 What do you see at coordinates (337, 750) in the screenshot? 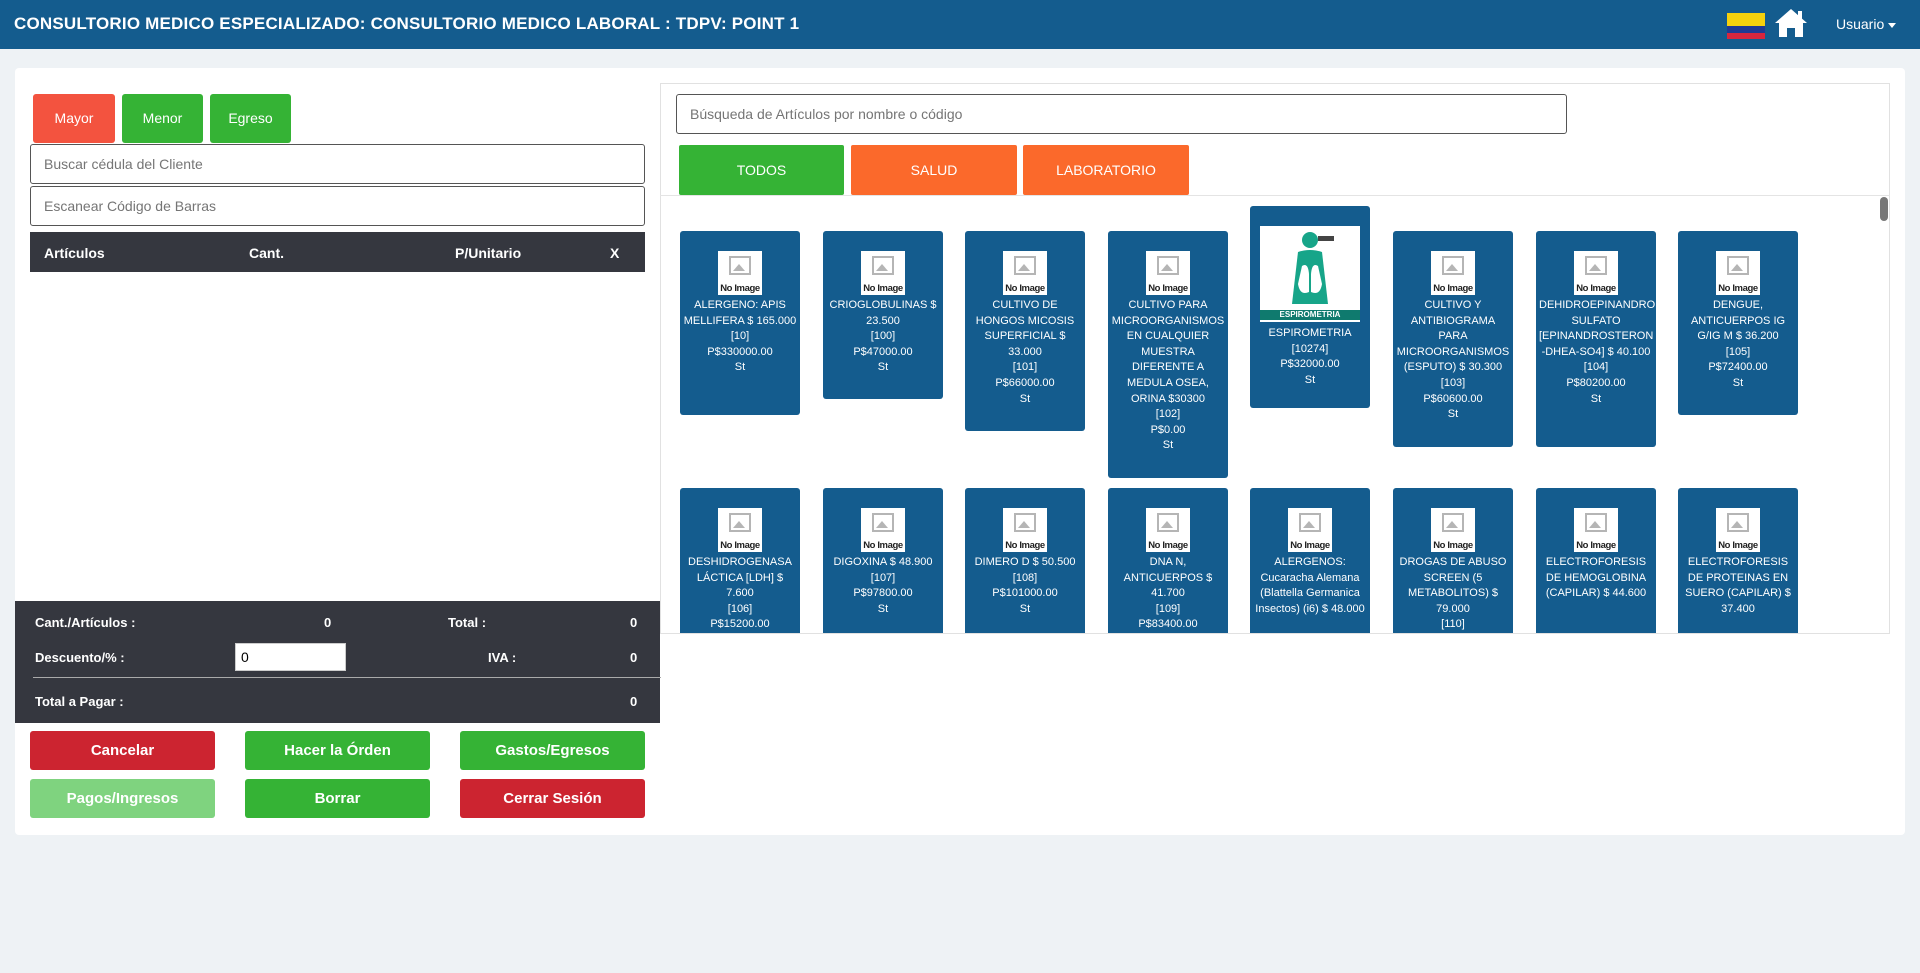
I see `place-order-button: Hacer la Órden` at bounding box center [337, 750].